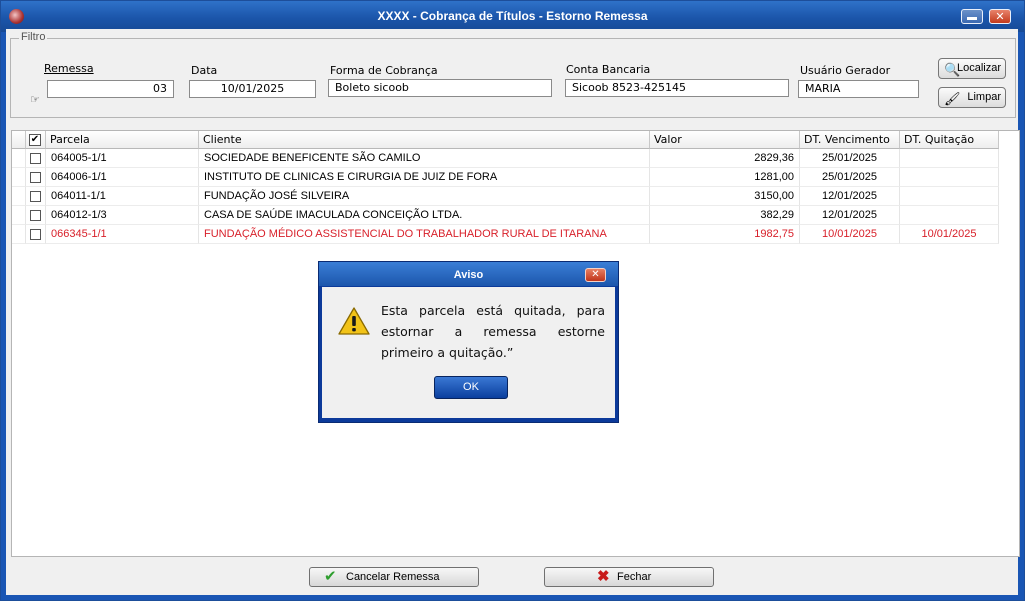  I want to click on dialog-ok-button: OK, so click(471, 387).